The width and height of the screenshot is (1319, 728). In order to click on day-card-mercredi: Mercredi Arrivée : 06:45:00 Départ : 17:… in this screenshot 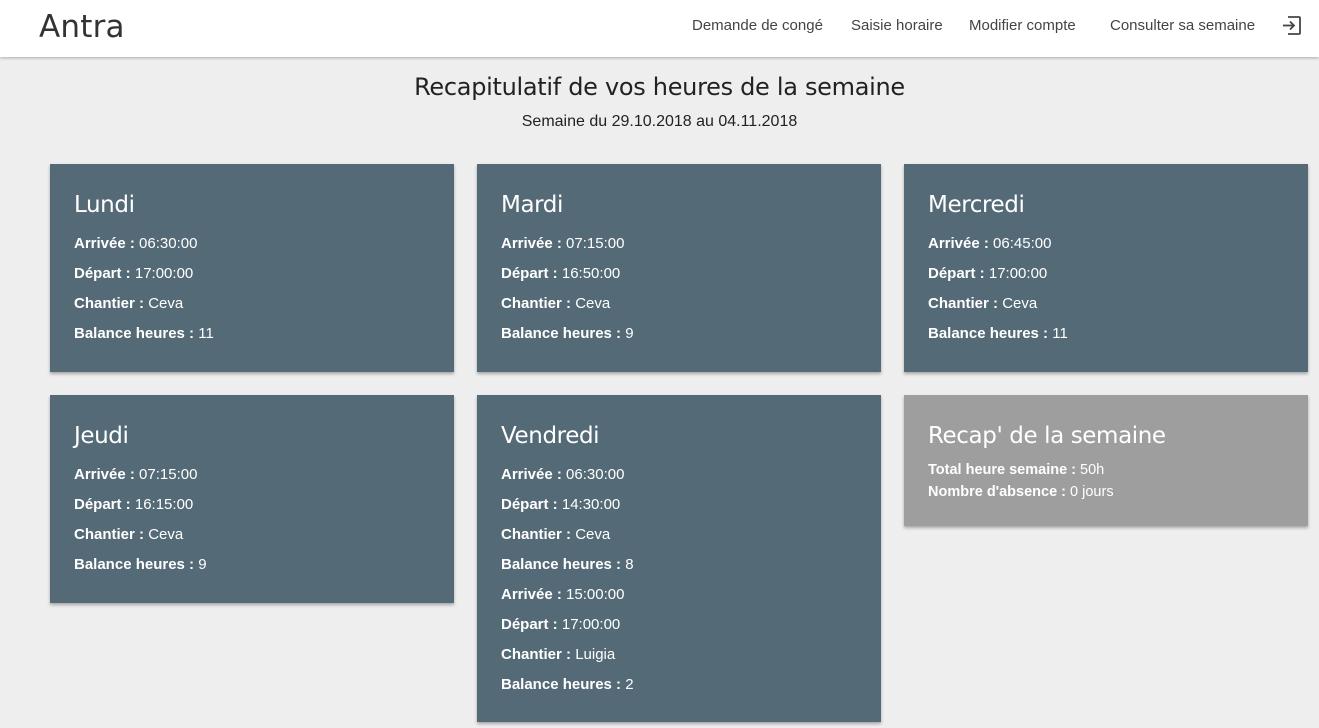, I will do `click(1106, 268)`.